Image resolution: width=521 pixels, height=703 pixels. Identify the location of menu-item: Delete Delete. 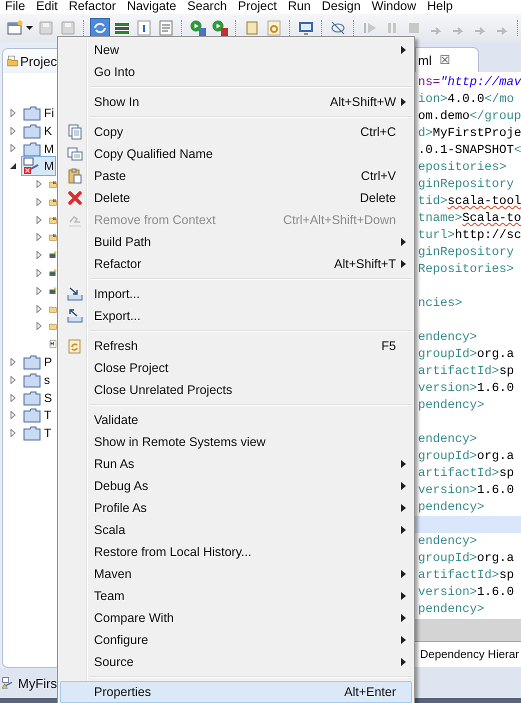
(236, 198).